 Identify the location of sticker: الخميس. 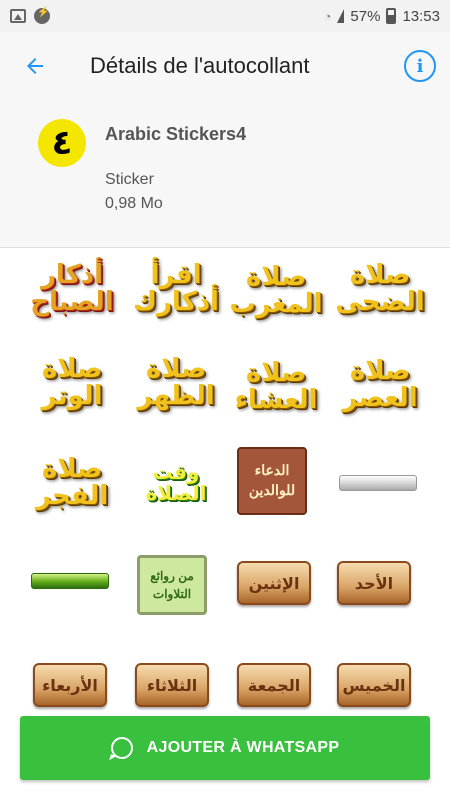
(374, 685).